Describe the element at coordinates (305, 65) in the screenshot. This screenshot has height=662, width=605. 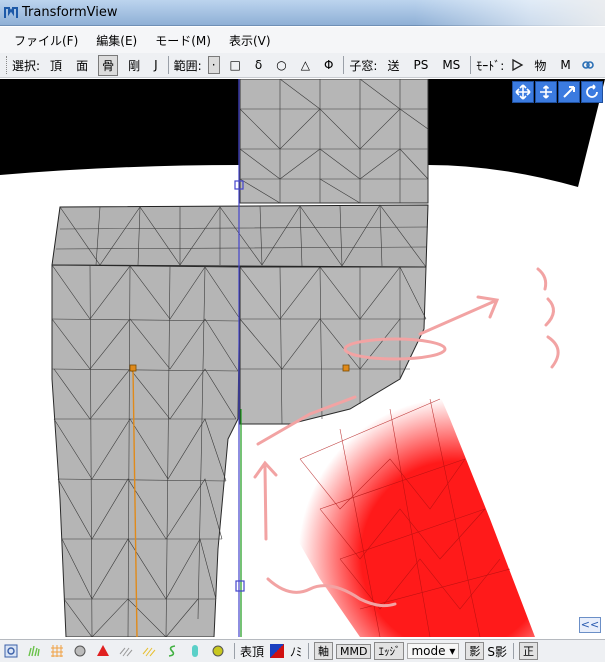
I see `range-triangle-button: △` at that location.